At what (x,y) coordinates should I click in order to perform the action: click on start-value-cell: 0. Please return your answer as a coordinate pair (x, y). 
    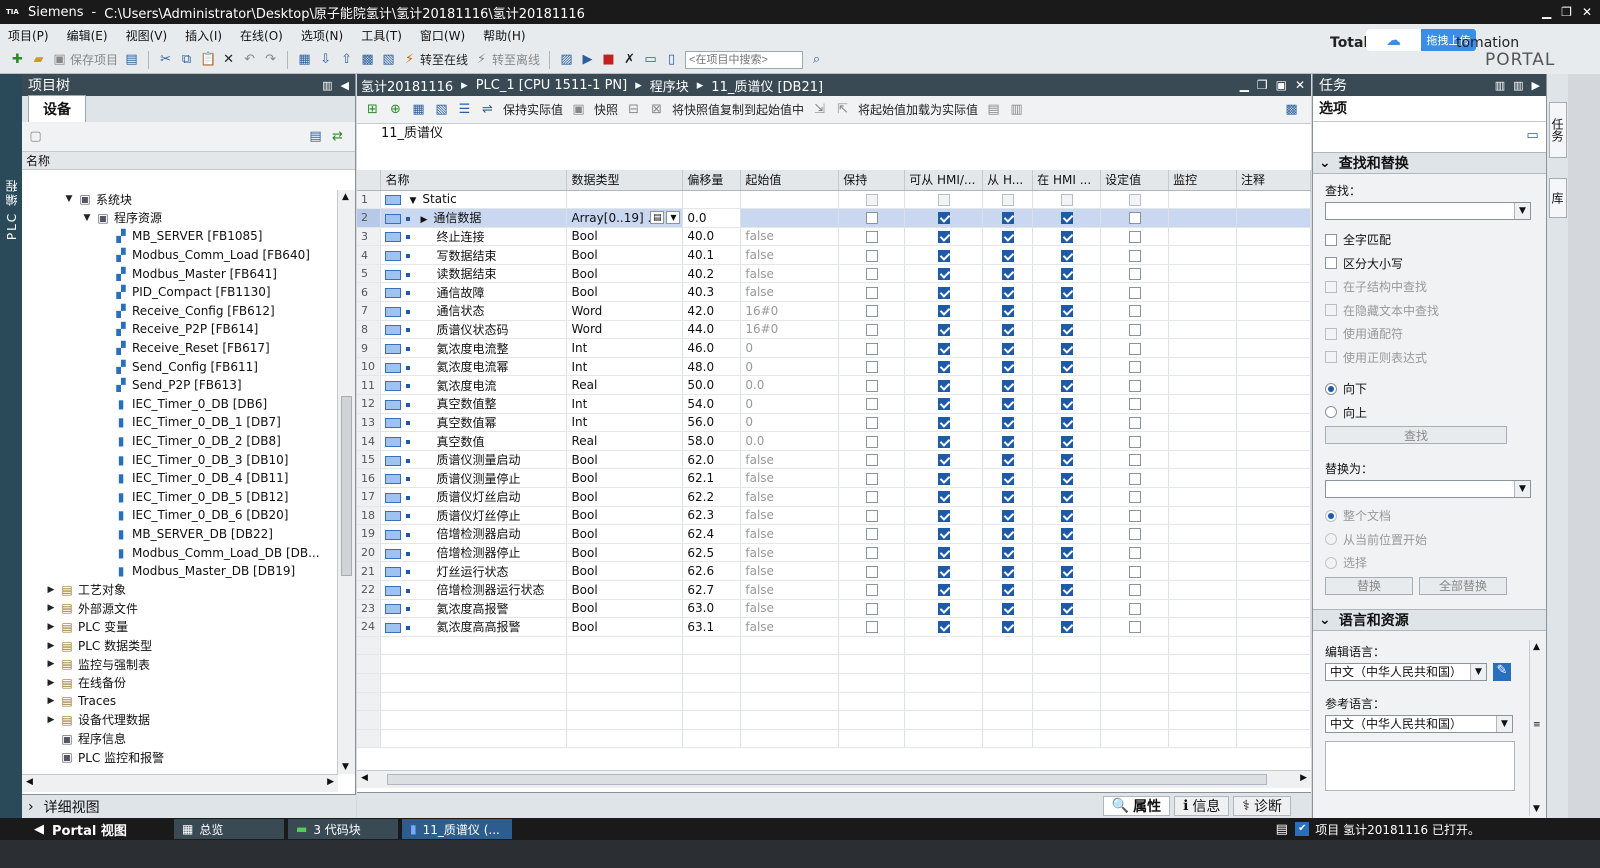
    Looking at the image, I should click on (790, 348).